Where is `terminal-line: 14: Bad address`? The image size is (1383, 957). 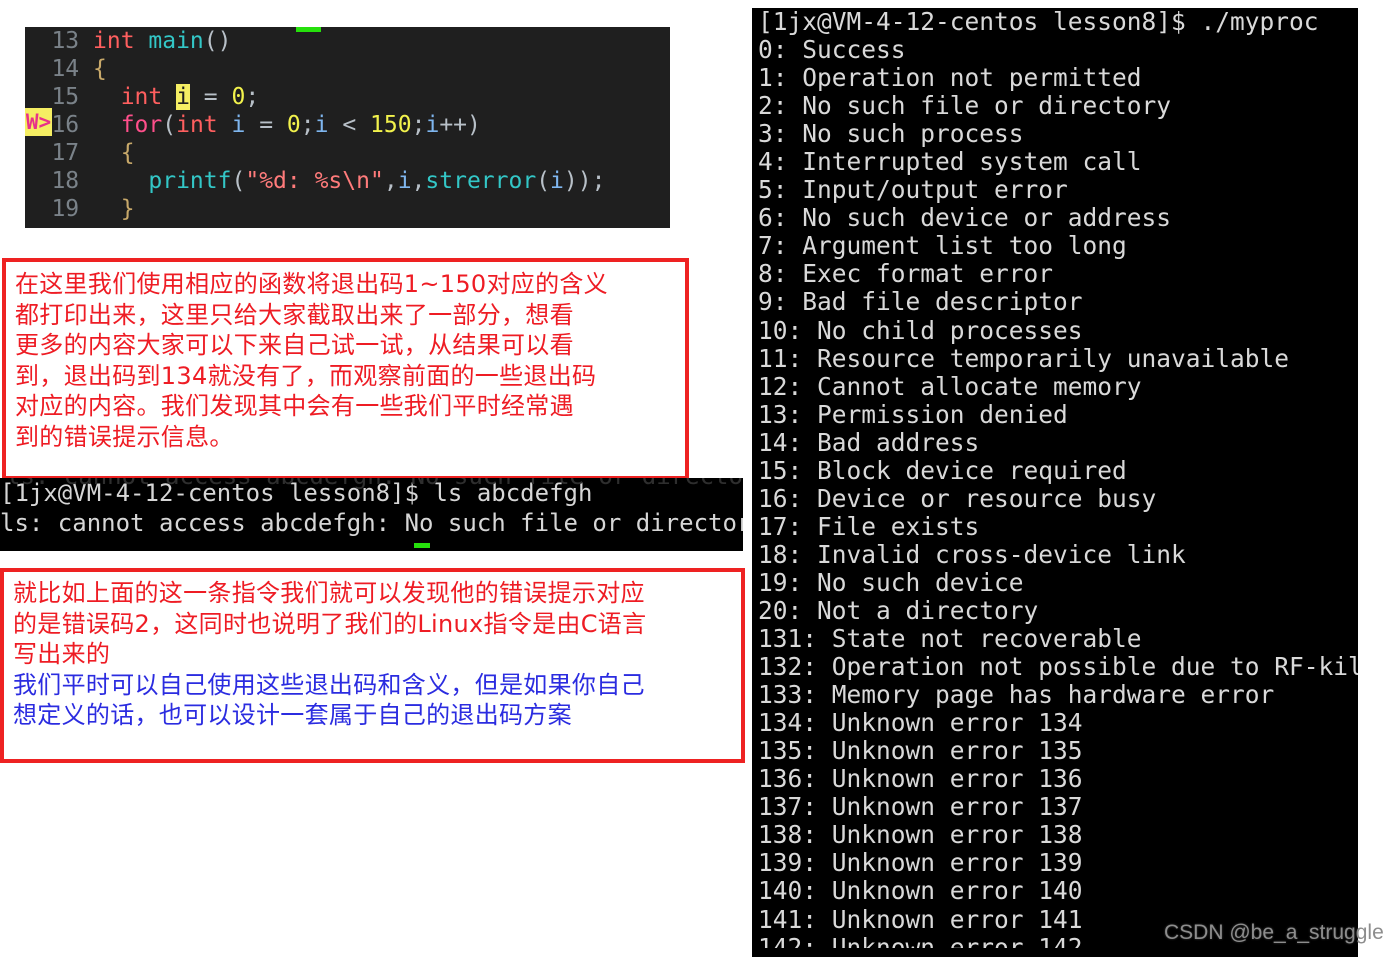 terminal-line: 14: Bad address is located at coordinates (869, 442).